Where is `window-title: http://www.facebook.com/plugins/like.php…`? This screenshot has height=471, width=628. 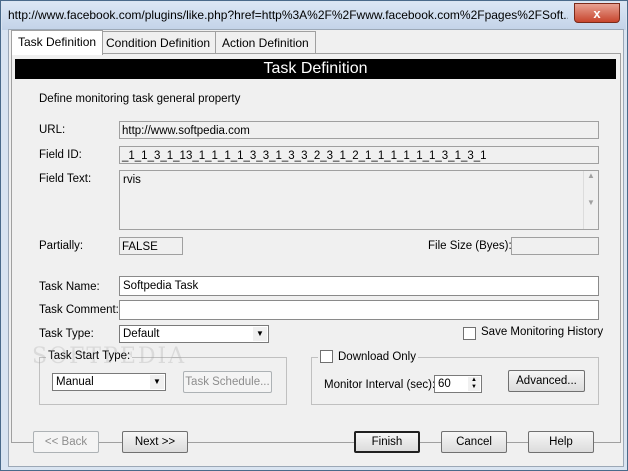 window-title: http://www.facebook.com/plugins/like.php… is located at coordinates (288, 15).